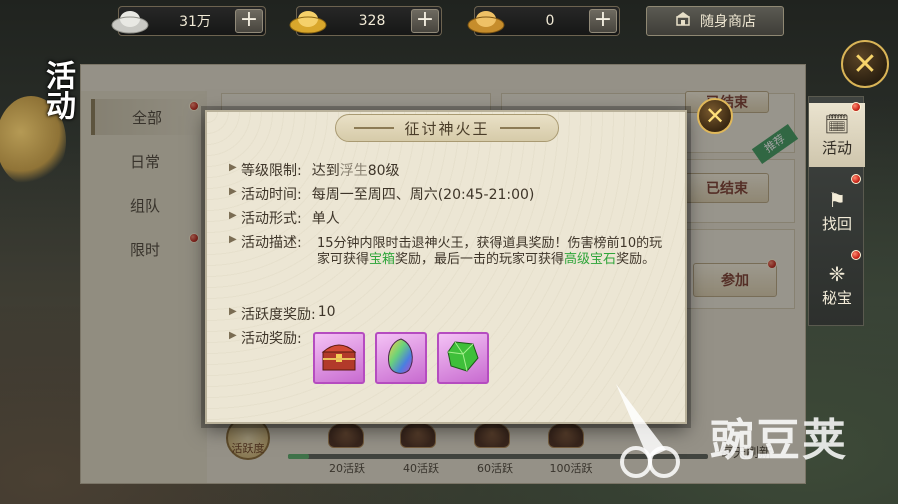  I want to click on level-highlight: 浮生, so click(353, 171).